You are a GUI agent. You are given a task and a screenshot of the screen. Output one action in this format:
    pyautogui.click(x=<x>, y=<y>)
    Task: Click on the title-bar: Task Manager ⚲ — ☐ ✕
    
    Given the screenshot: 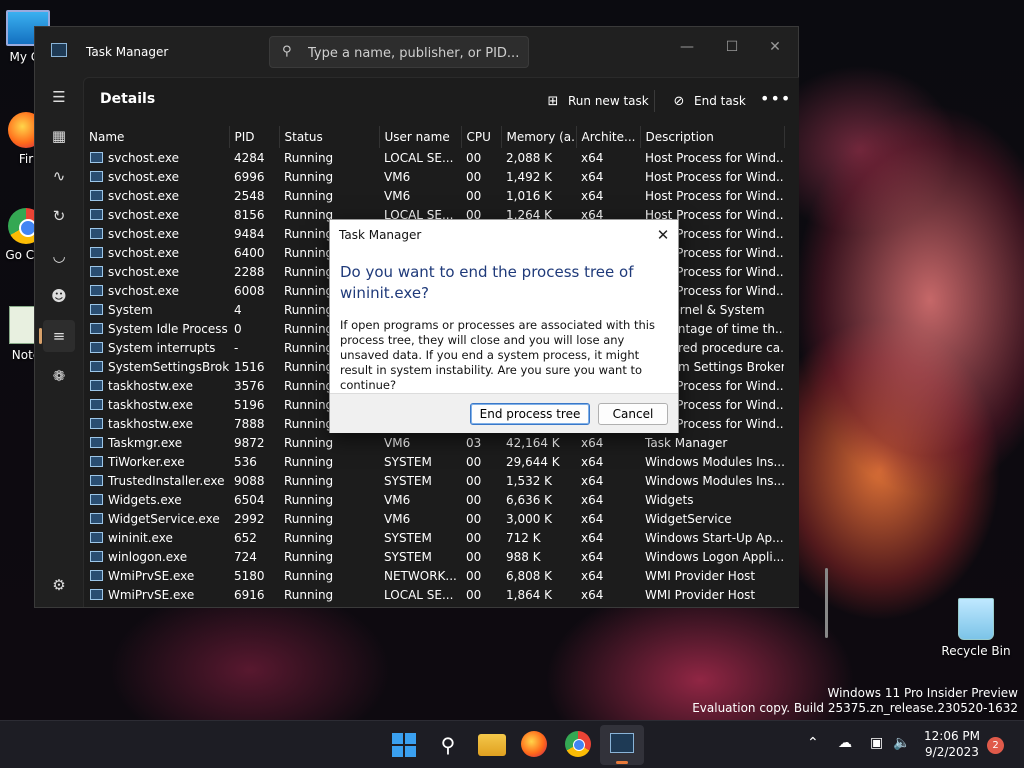 What is the action you would take?
    pyautogui.click(x=416, y=52)
    